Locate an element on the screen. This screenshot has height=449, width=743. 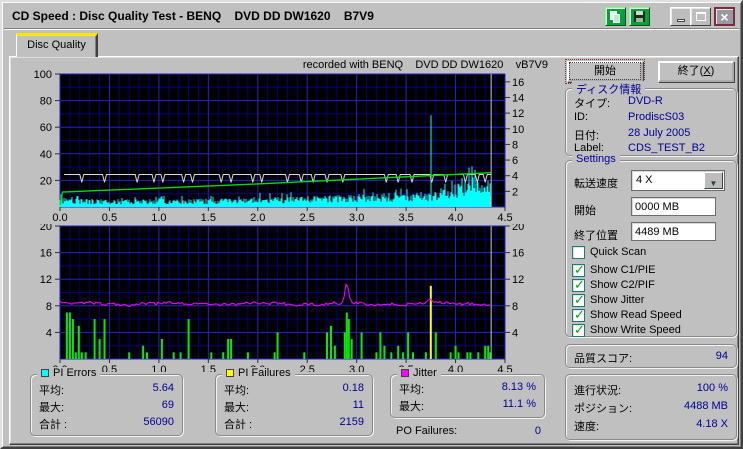
po-failures-label: PO Failures: is located at coordinates (427, 431).